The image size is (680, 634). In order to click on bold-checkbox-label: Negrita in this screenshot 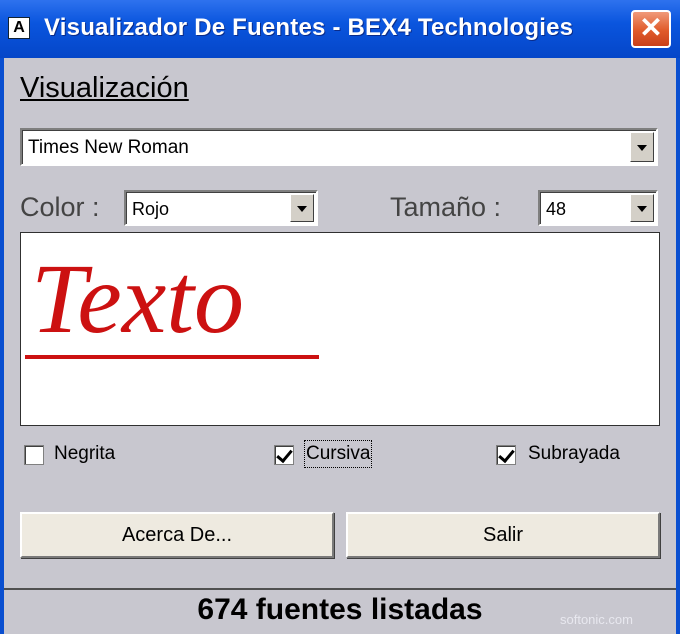, I will do `click(84, 454)`.